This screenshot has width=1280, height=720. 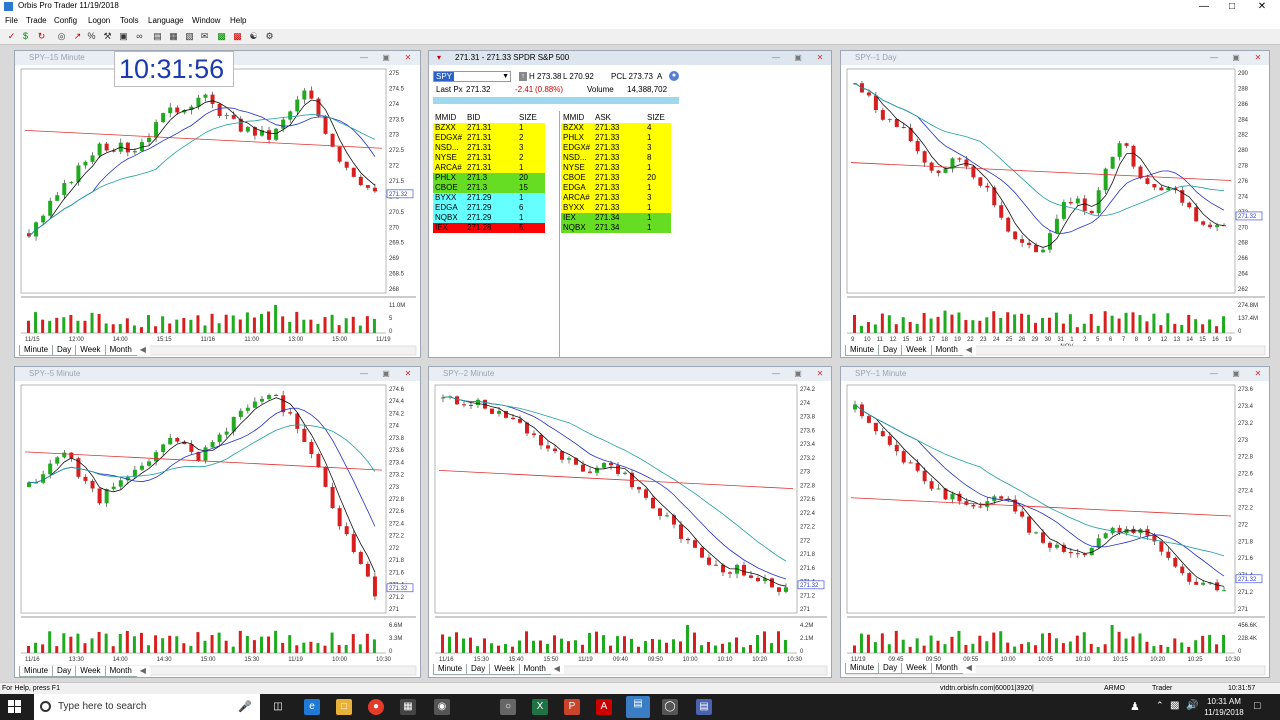 What do you see at coordinates (616, 128) in the screenshot?
I see `ask-row: BZXX 271.33 4` at bounding box center [616, 128].